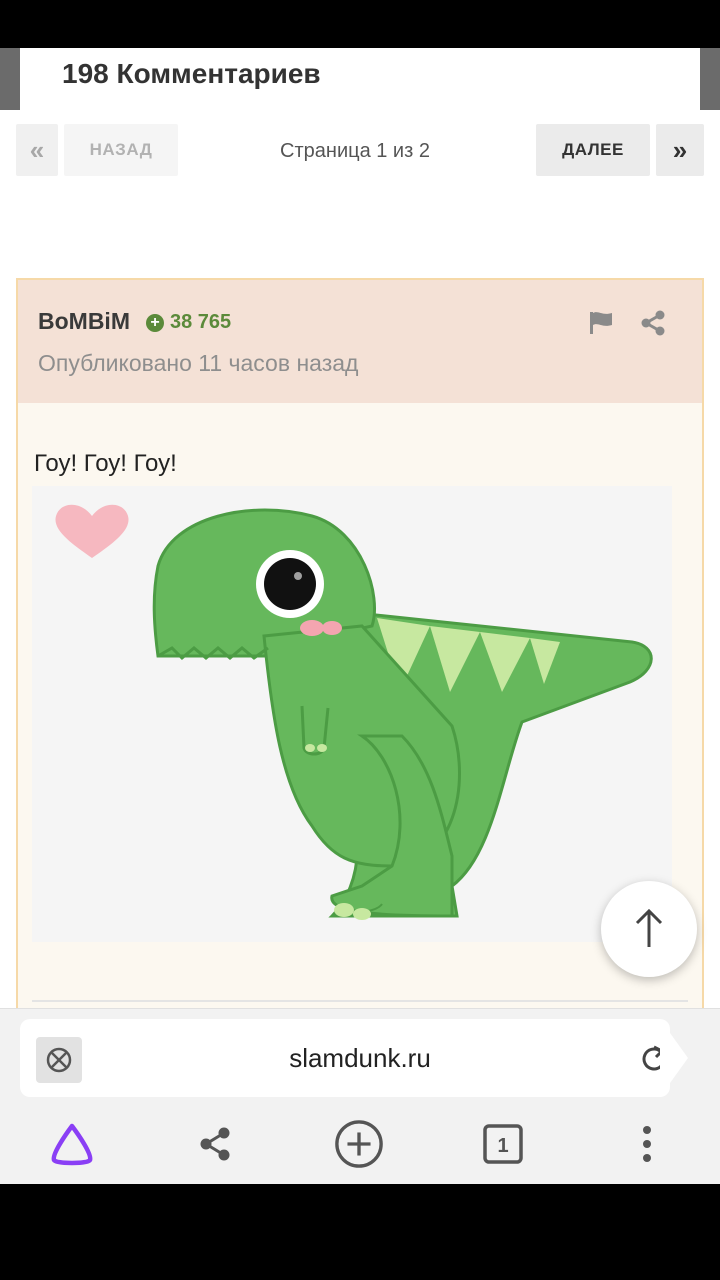  I want to click on new-tab-icon, so click(359, 1144).